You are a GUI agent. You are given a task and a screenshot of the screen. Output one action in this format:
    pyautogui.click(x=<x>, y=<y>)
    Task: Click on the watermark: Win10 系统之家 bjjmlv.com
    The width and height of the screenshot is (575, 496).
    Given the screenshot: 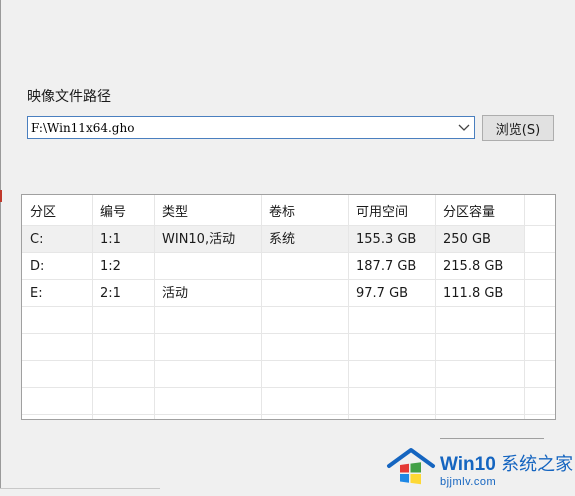 What is the action you would take?
    pyautogui.click(x=473, y=466)
    